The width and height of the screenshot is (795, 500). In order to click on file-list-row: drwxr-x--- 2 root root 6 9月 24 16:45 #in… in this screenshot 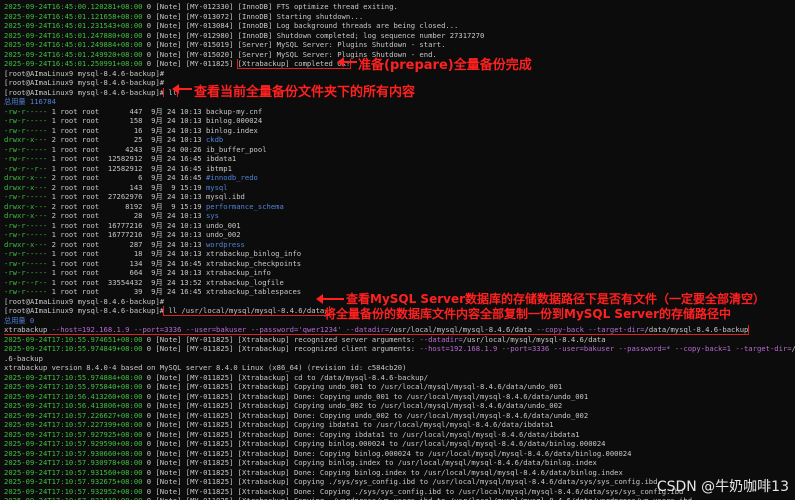, I will do `click(399, 178)`.